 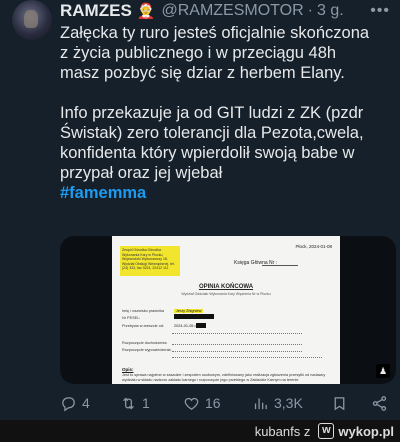 What do you see at coordinates (213, 403) in the screenshot?
I see `like-count: 16` at bounding box center [213, 403].